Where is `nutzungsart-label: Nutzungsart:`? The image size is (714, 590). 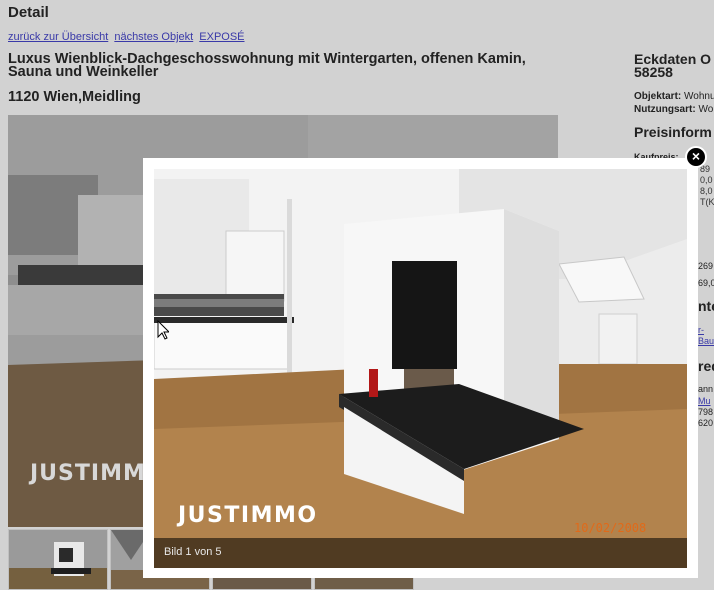
nutzungsart-label: Nutzungsart: is located at coordinates (665, 109).